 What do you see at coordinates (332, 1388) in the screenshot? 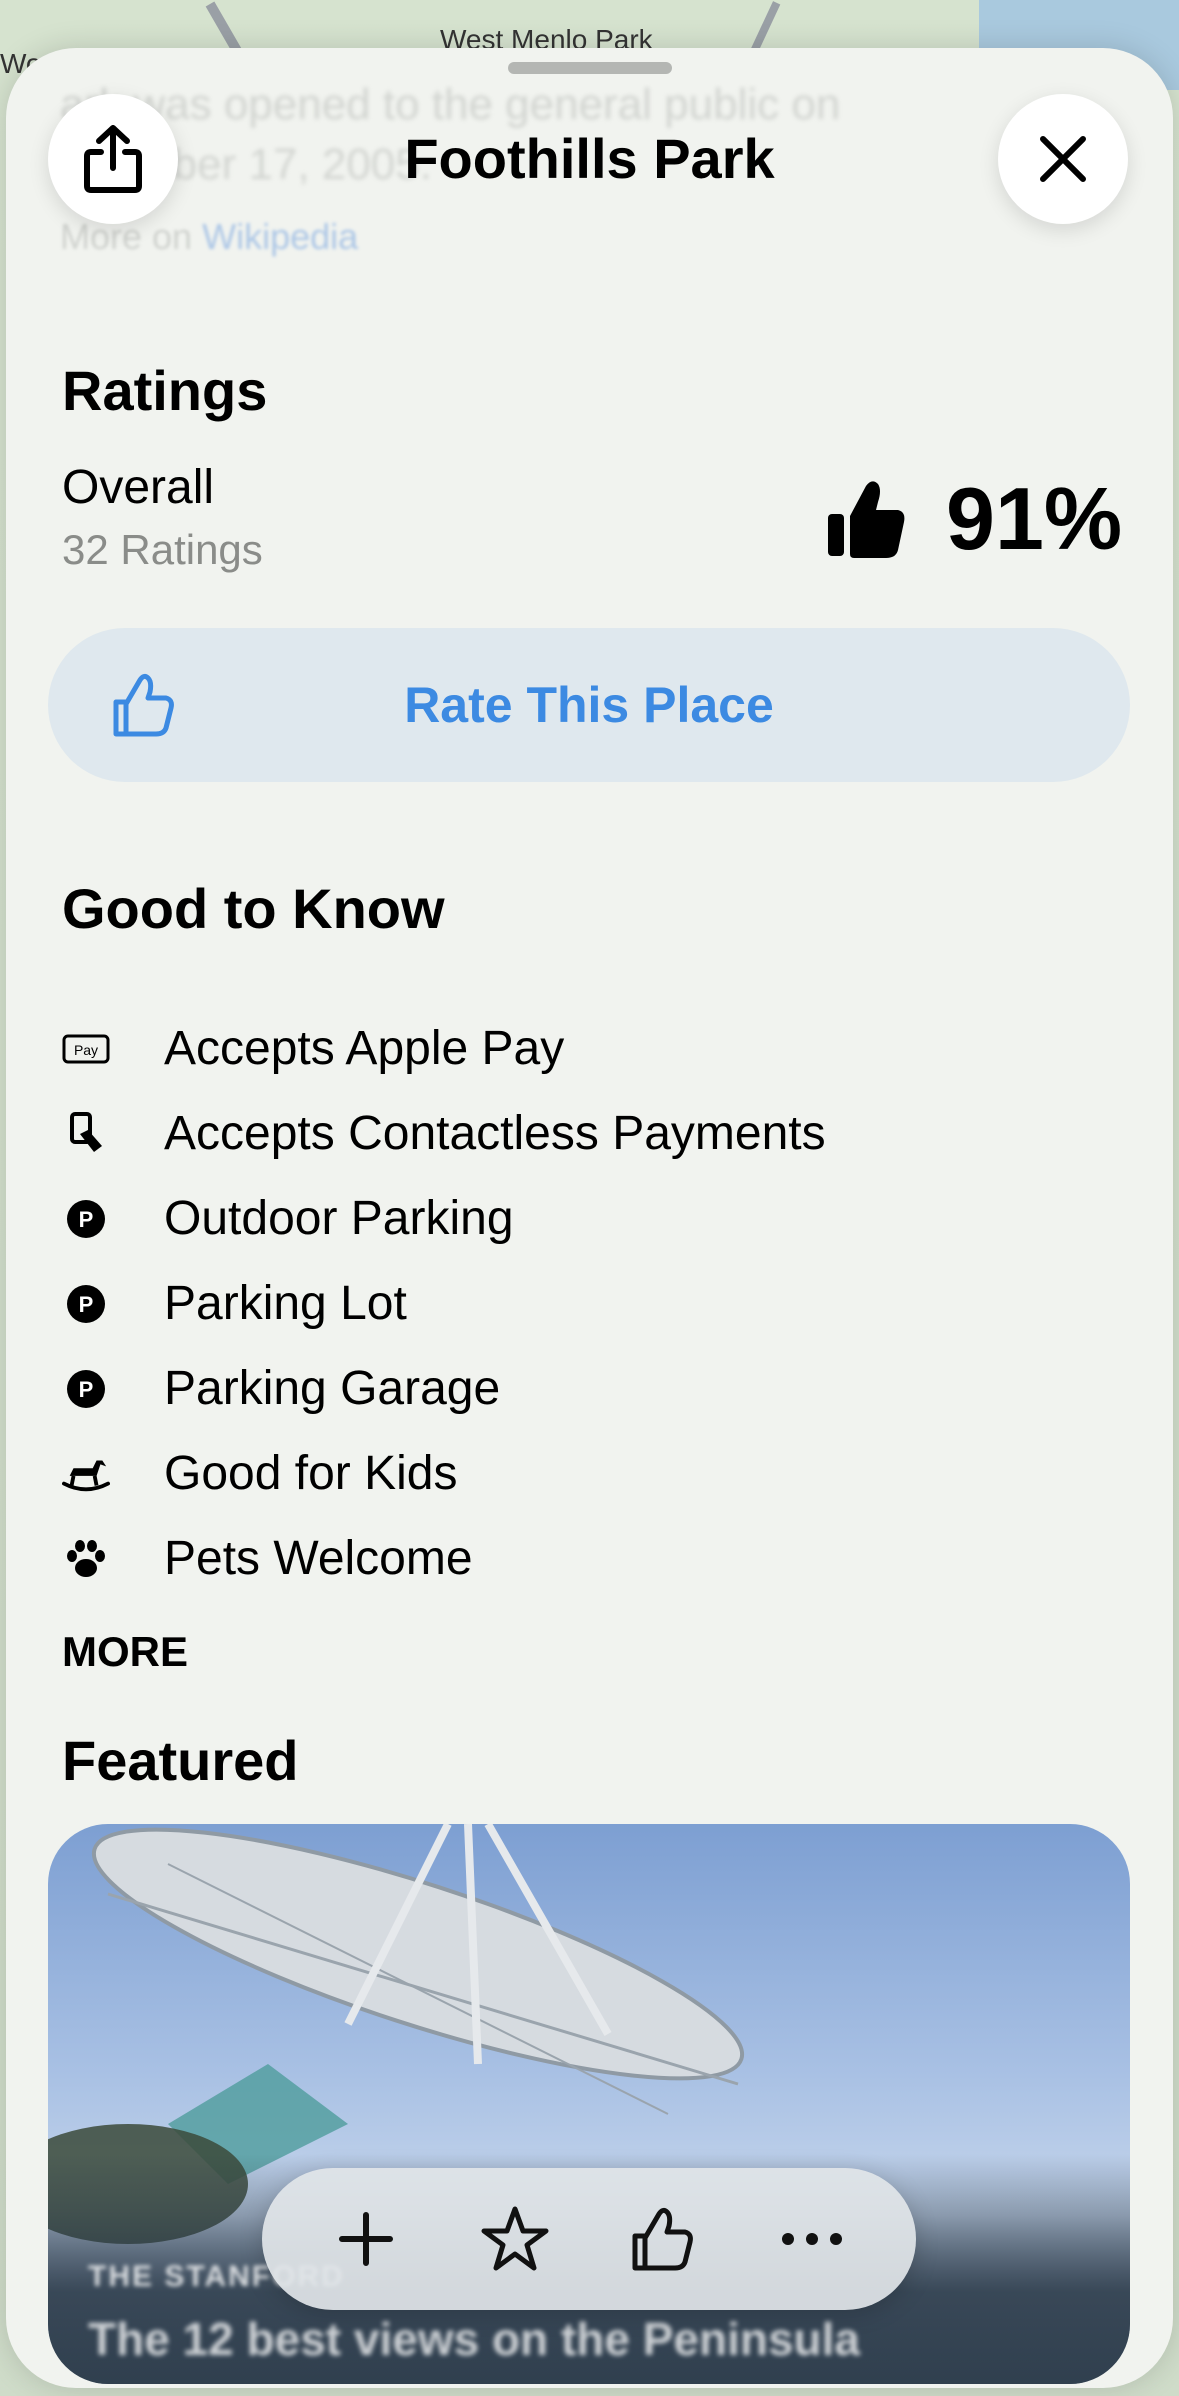
I see `feature-label: Parking Garage` at bounding box center [332, 1388].